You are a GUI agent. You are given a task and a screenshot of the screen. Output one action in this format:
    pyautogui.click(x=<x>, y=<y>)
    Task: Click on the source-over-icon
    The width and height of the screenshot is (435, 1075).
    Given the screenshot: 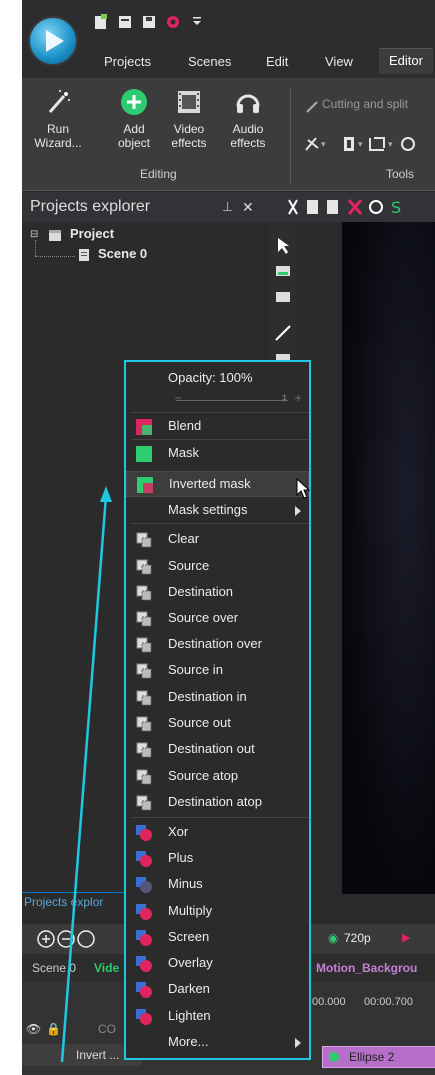 What is the action you would take?
    pyautogui.click(x=144, y=619)
    